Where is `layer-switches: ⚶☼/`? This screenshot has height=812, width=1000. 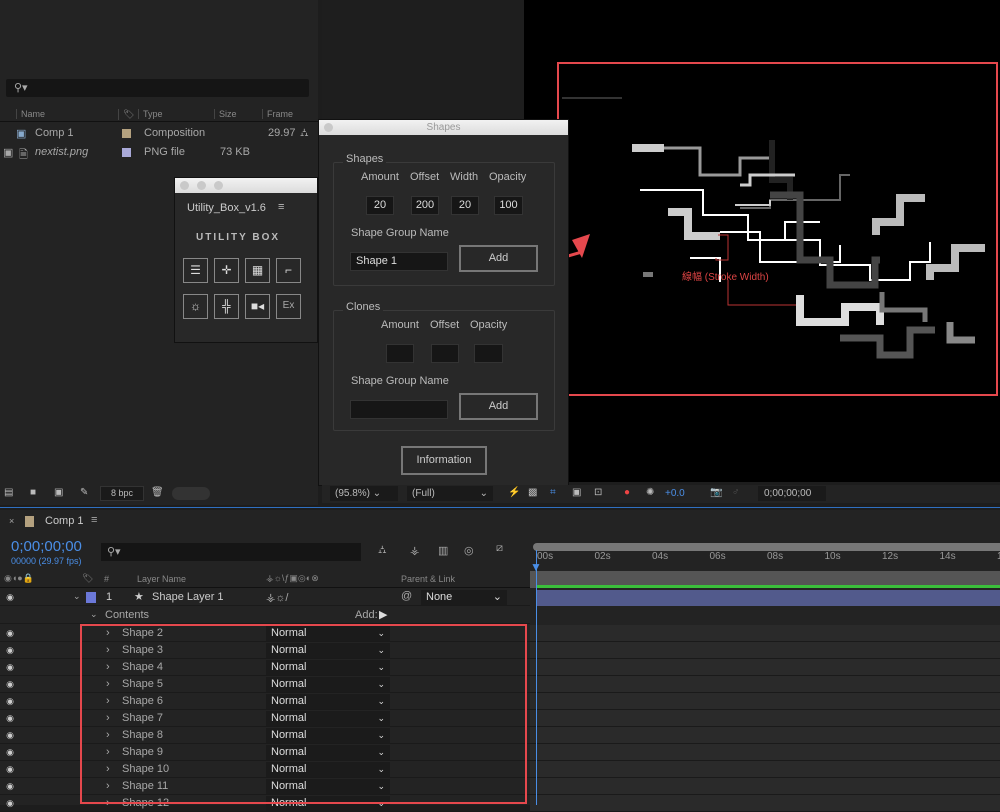
layer-switches: ⚶☼/ is located at coordinates (277, 597).